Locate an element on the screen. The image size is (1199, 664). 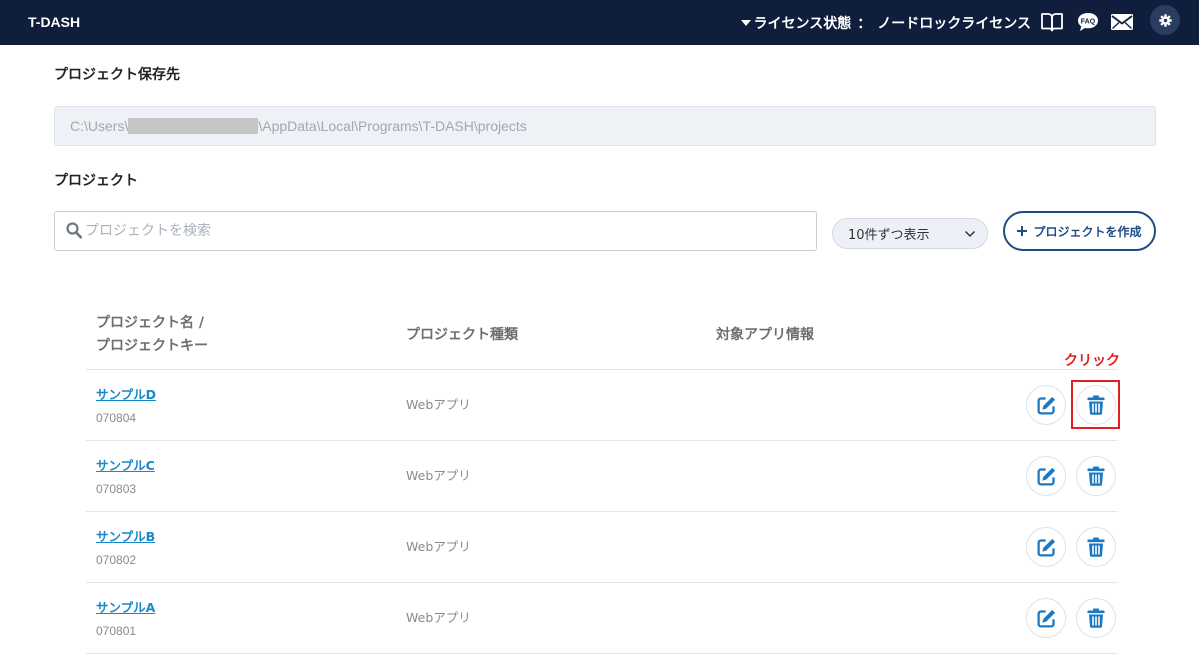
annotation-label: クリック is located at coordinates (1092, 361).